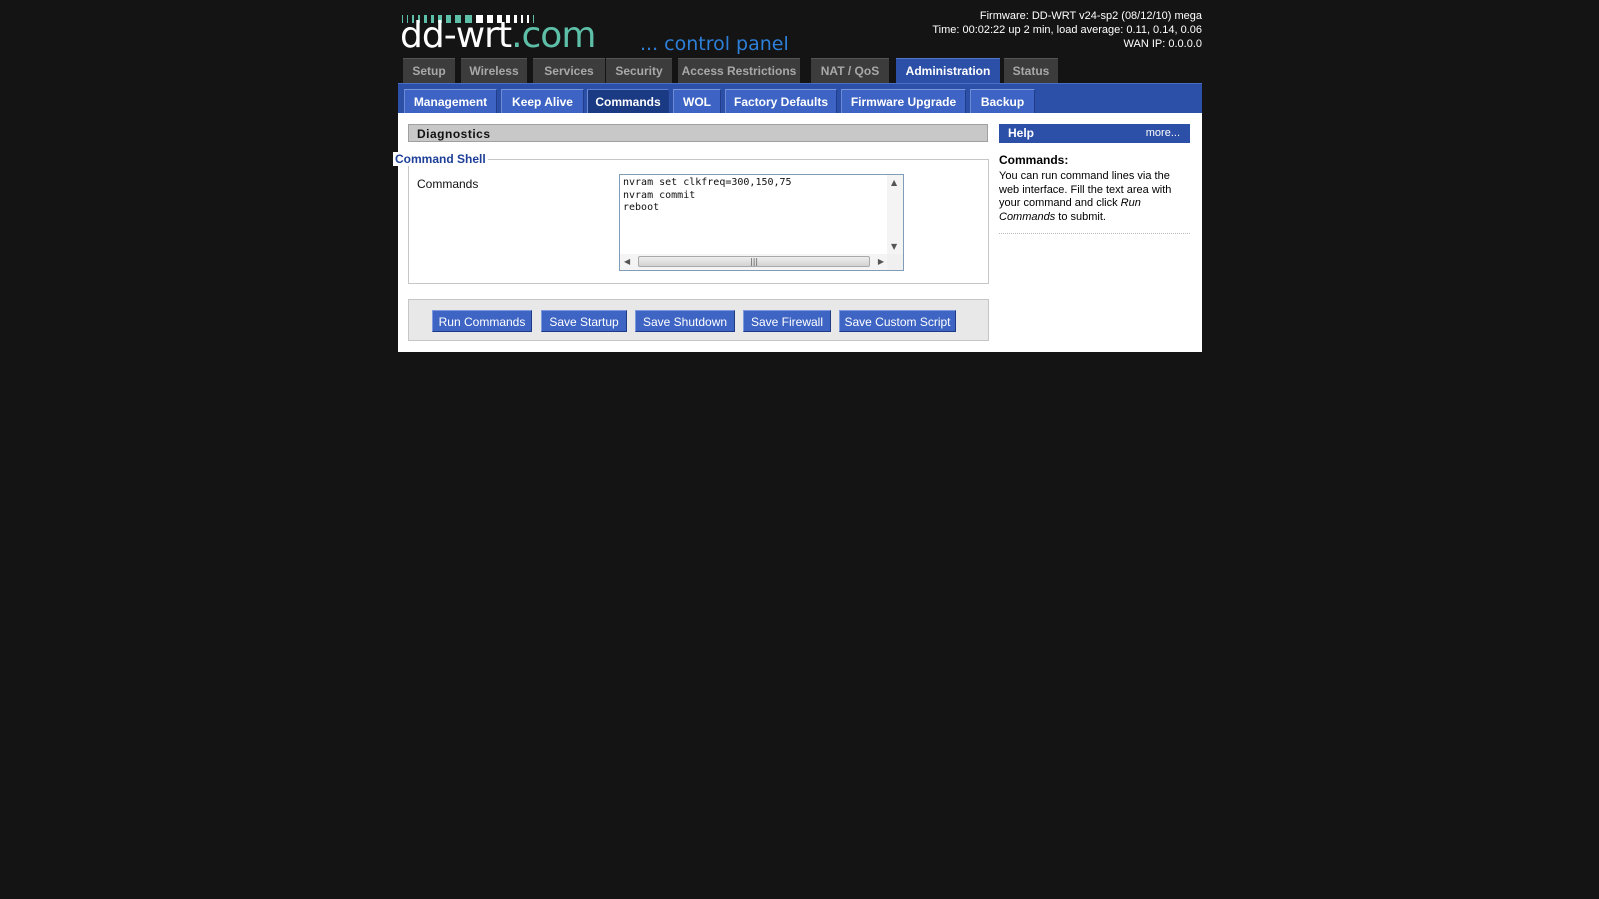 The width and height of the screenshot is (1599, 899). I want to click on section-title: Diagnostics, so click(698, 133).